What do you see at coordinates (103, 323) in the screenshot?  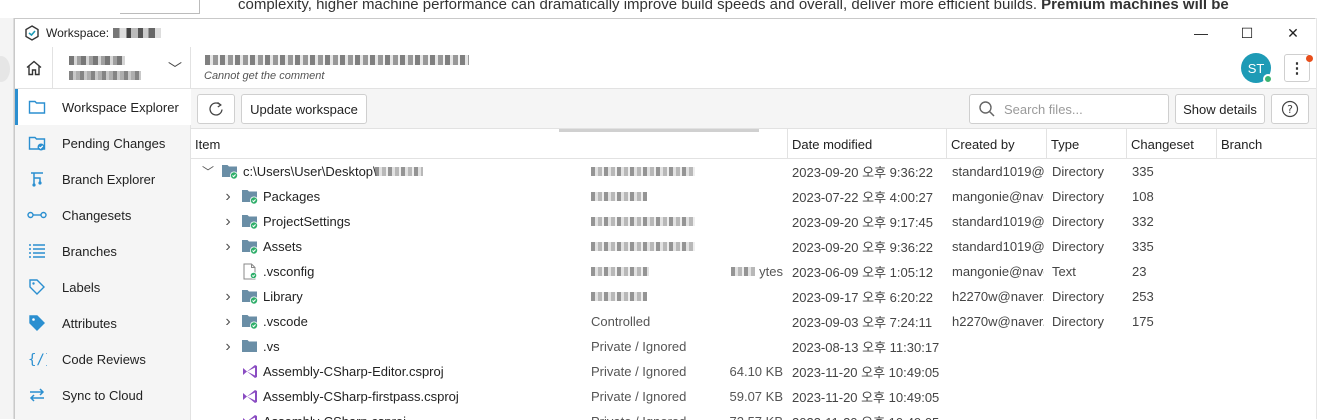 I see `sidebar-item-attributes: Attributes` at bounding box center [103, 323].